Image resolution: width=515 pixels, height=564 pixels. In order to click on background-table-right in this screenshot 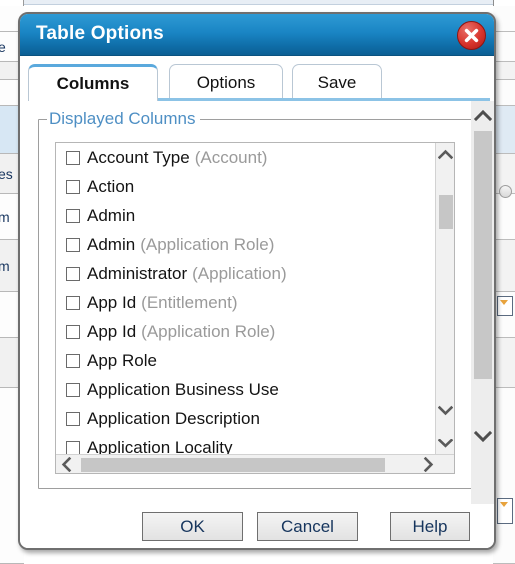, I will do `click(504, 282)`.